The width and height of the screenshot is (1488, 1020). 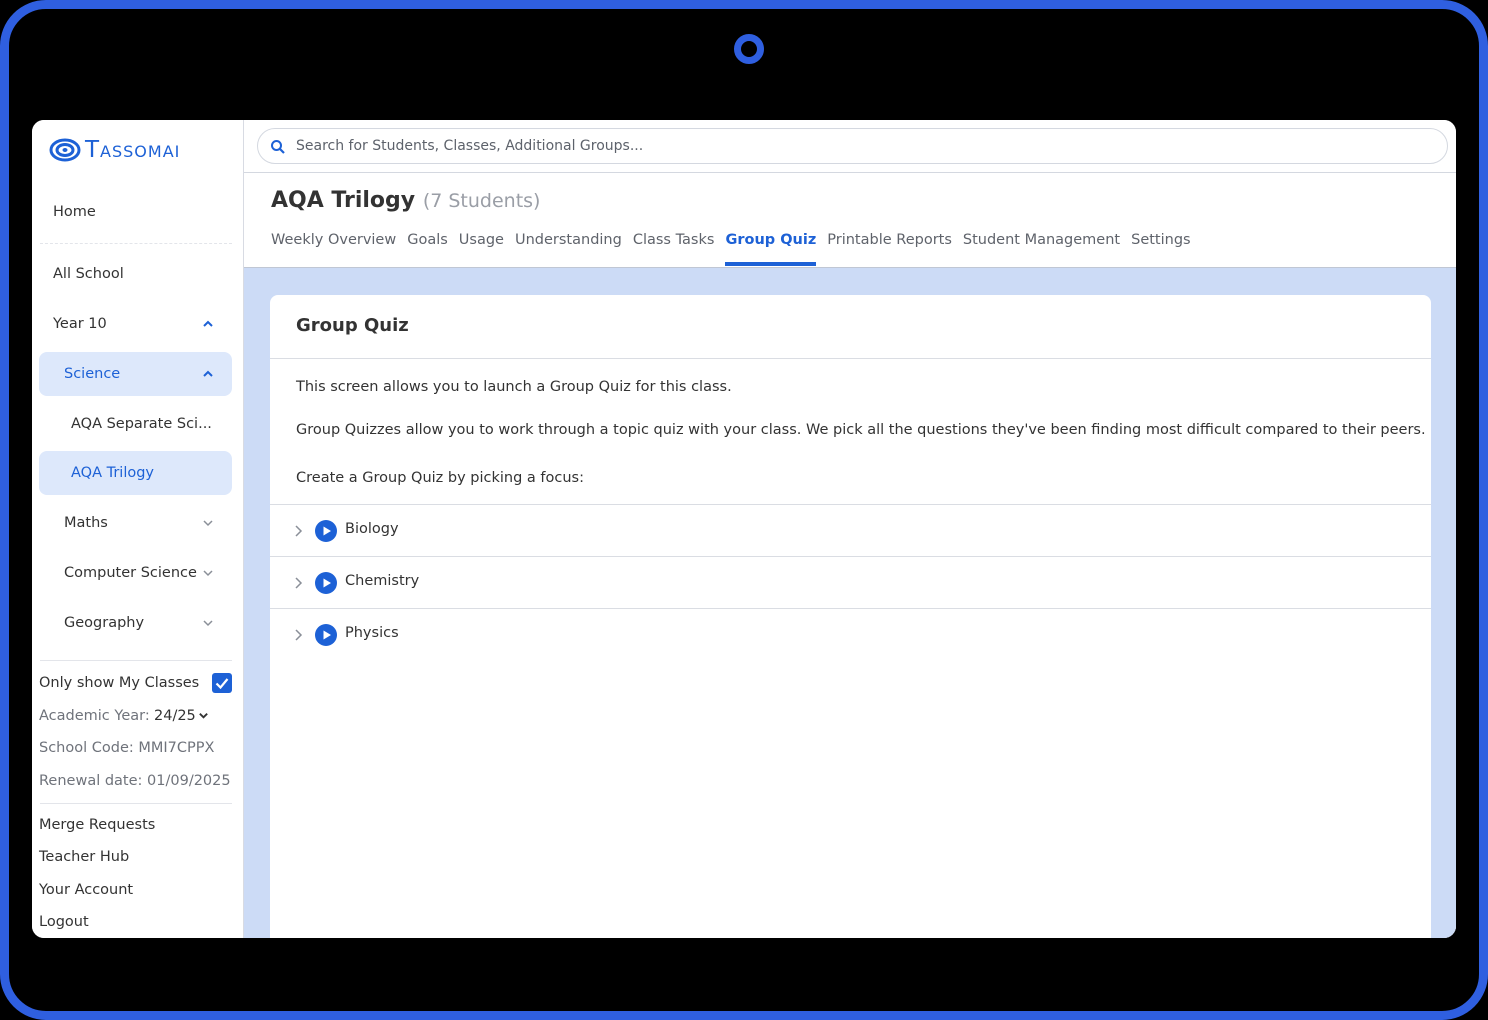 I want to click on school-code: School Code: MMI7CPPX, so click(x=127, y=748).